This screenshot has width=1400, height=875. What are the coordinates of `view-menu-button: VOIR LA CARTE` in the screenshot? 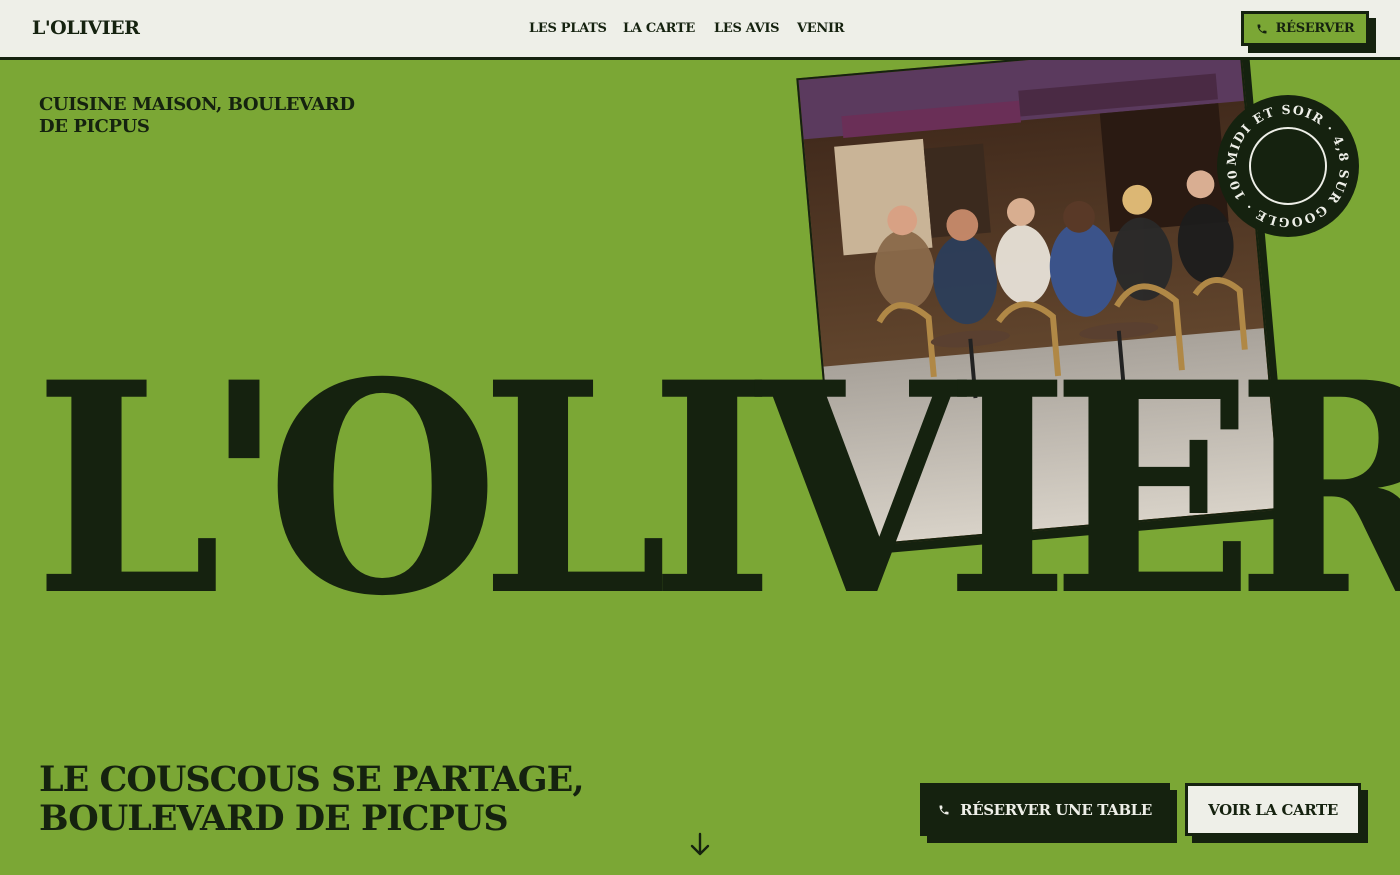 It's located at (1273, 809).